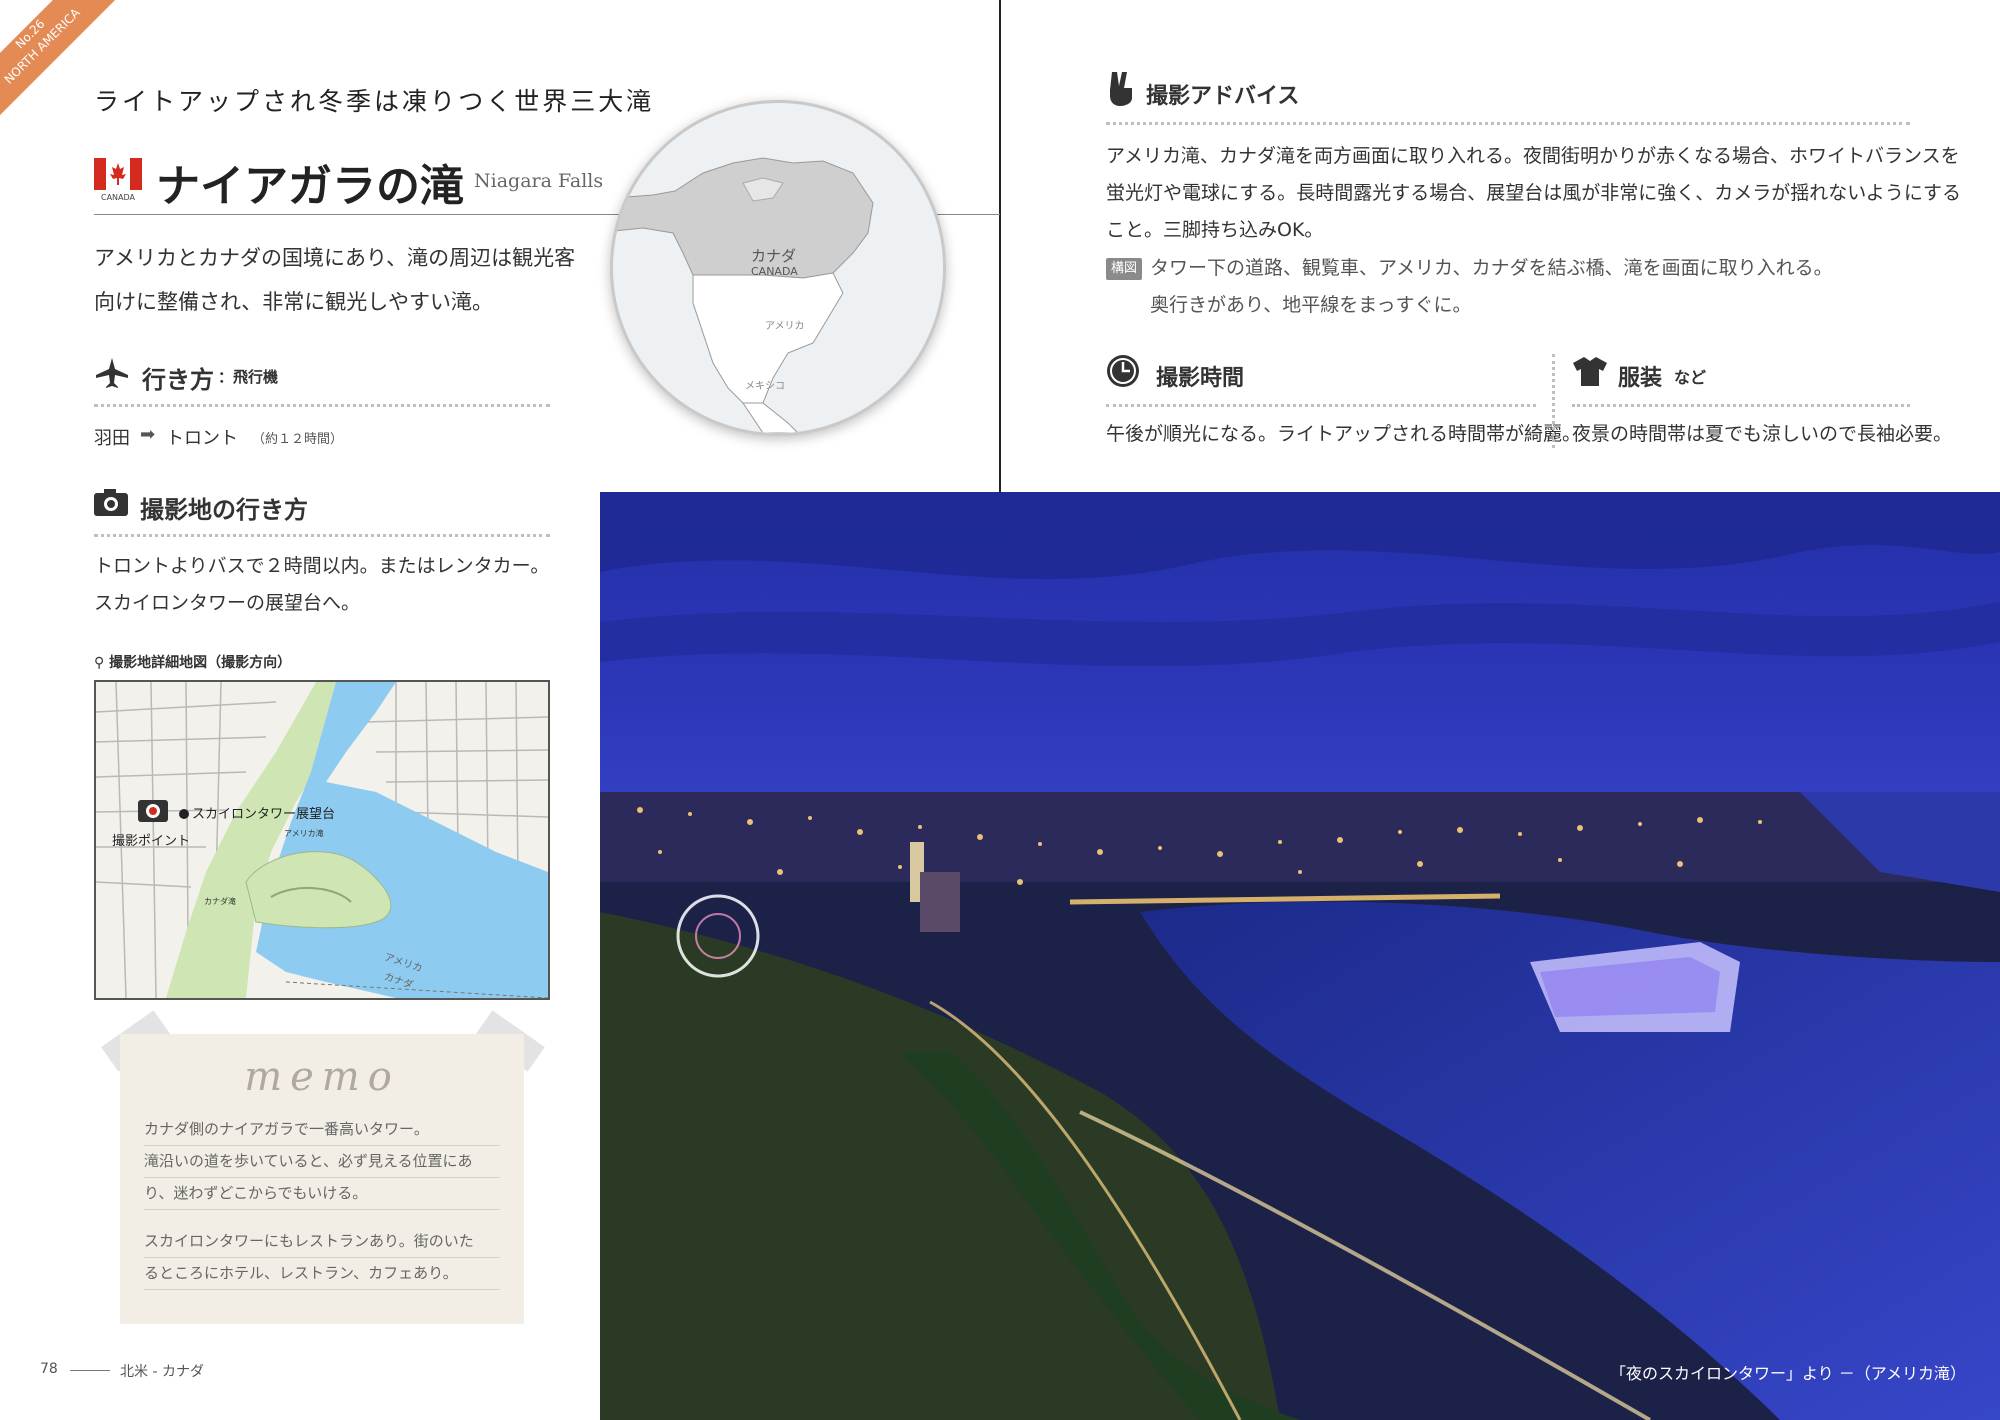 The image size is (2000, 1420). What do you see at coordinates (322, 405) in the screenshot?
I see `access-divider` at bounding box center [322, 405].